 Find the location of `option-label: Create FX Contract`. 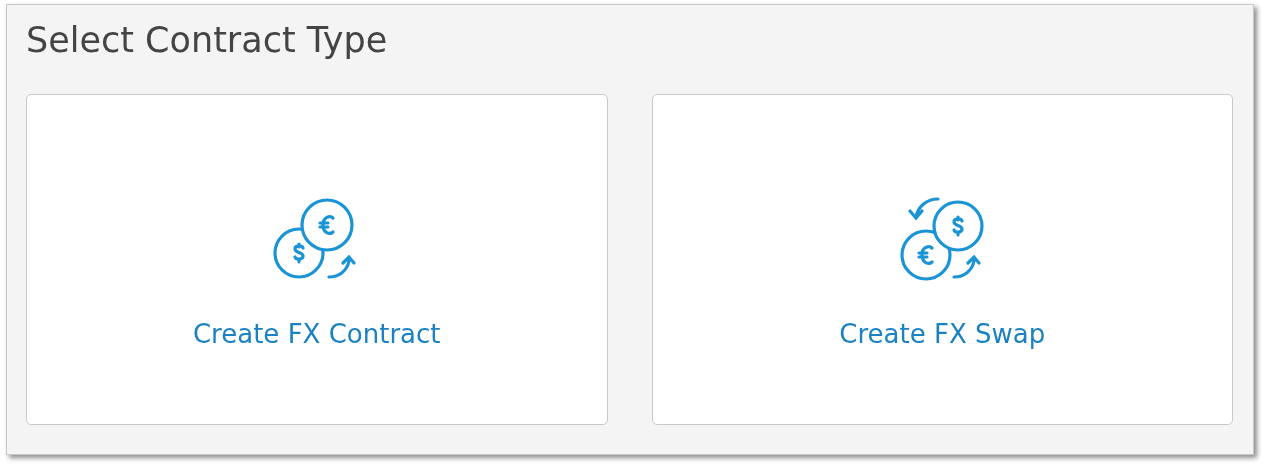

option-label: Create FX Contract is located at coordinates (316, 335).